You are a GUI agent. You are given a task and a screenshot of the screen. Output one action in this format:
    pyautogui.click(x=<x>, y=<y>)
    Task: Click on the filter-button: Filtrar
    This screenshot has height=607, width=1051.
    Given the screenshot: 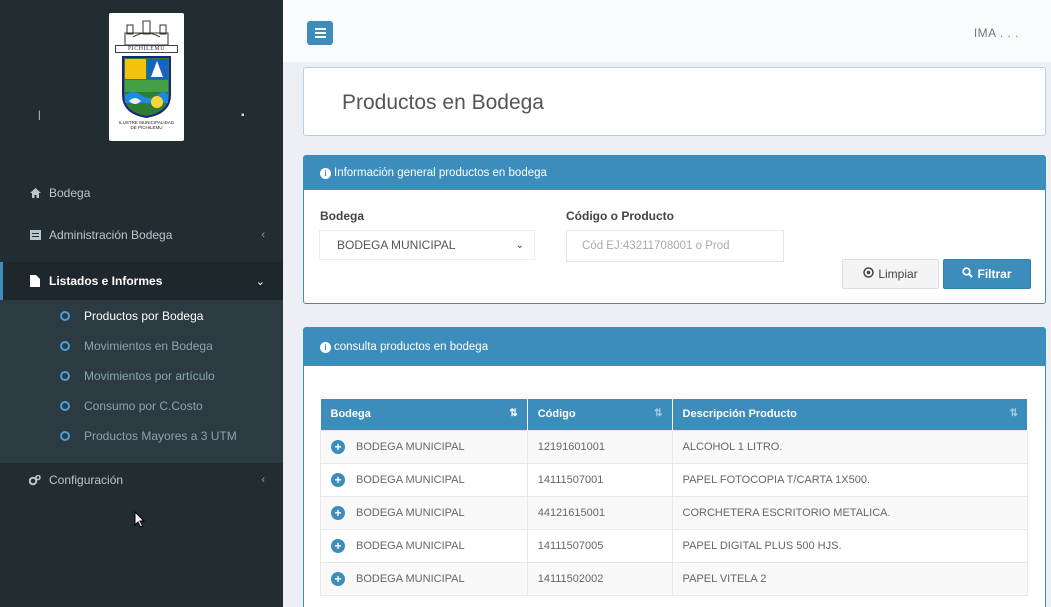 What is the action you would take?
    pyautogui.click(x=987, y=274)
    